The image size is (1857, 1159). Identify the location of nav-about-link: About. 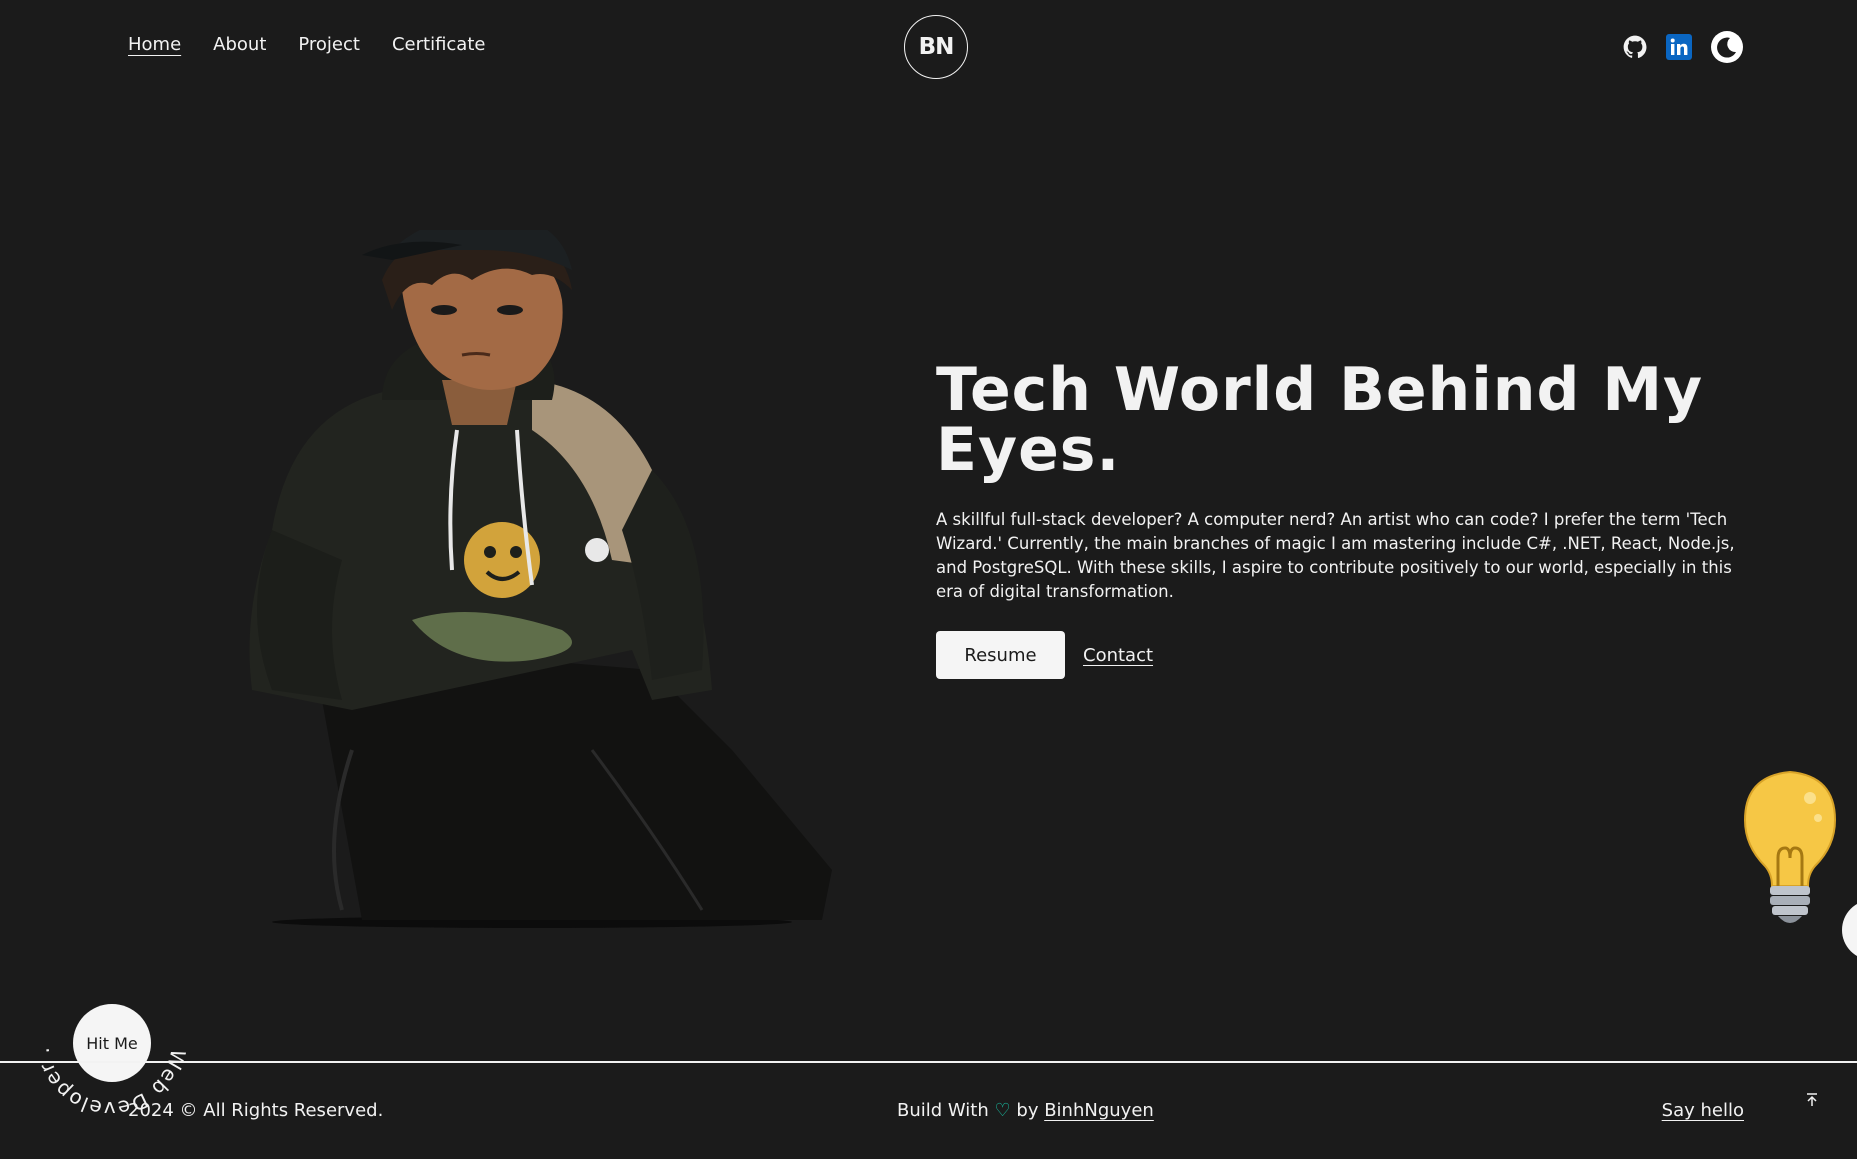
(239, 44).